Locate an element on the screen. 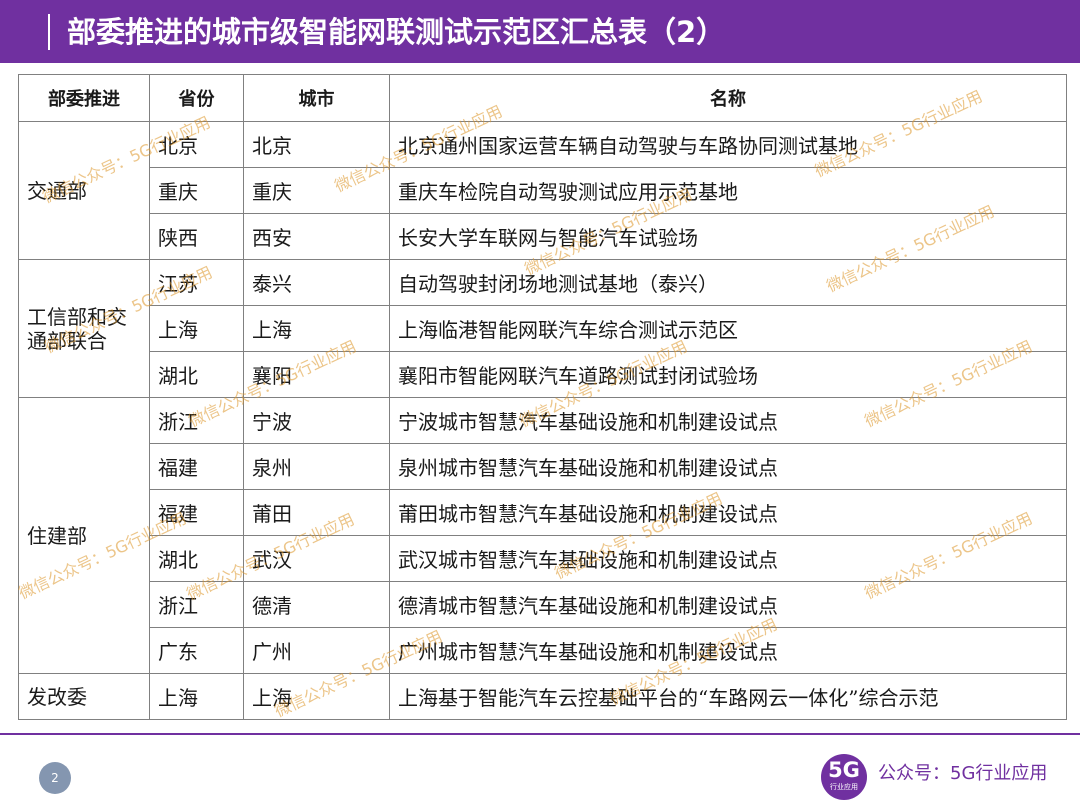  footer-account-label: 公众号：5G行业应用 is located at coordinates (963, 773).